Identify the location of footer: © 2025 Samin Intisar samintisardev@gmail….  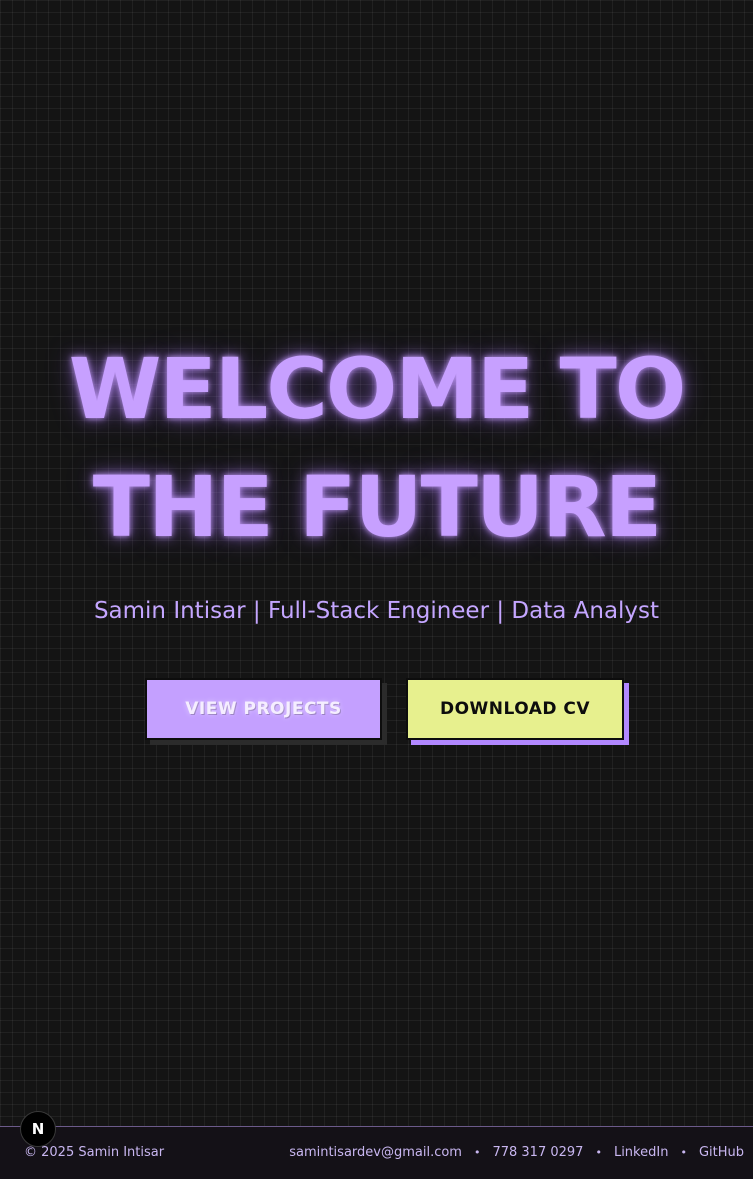
(376, 1152).